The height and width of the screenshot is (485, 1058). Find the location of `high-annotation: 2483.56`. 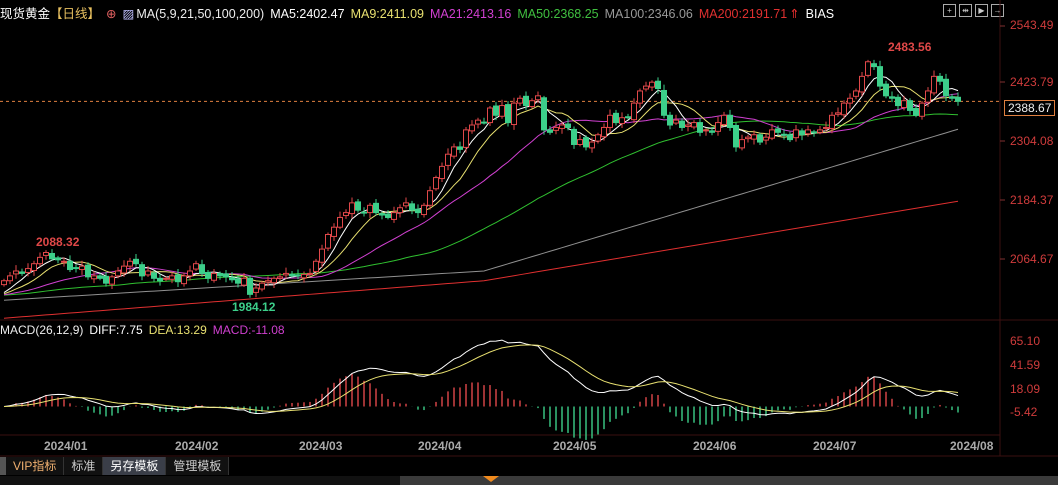

high-annotation: 2483.56 is located at coordinates (910, 47).